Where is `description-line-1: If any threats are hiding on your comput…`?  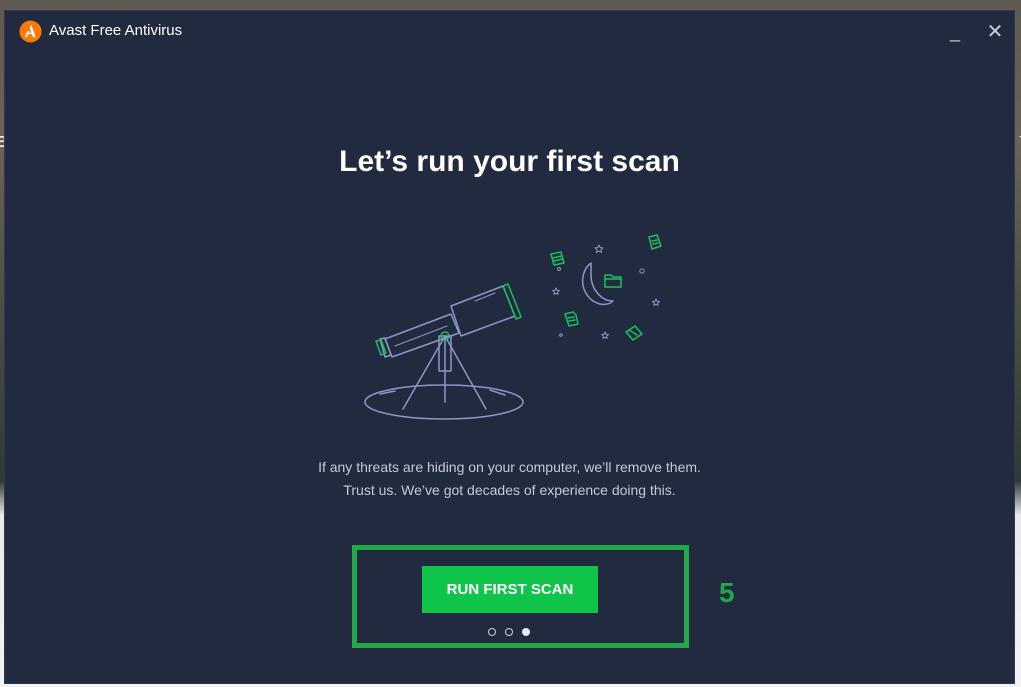 description-line-1: If any threats are hiding on your comput… is located at coordinates (509, 467).